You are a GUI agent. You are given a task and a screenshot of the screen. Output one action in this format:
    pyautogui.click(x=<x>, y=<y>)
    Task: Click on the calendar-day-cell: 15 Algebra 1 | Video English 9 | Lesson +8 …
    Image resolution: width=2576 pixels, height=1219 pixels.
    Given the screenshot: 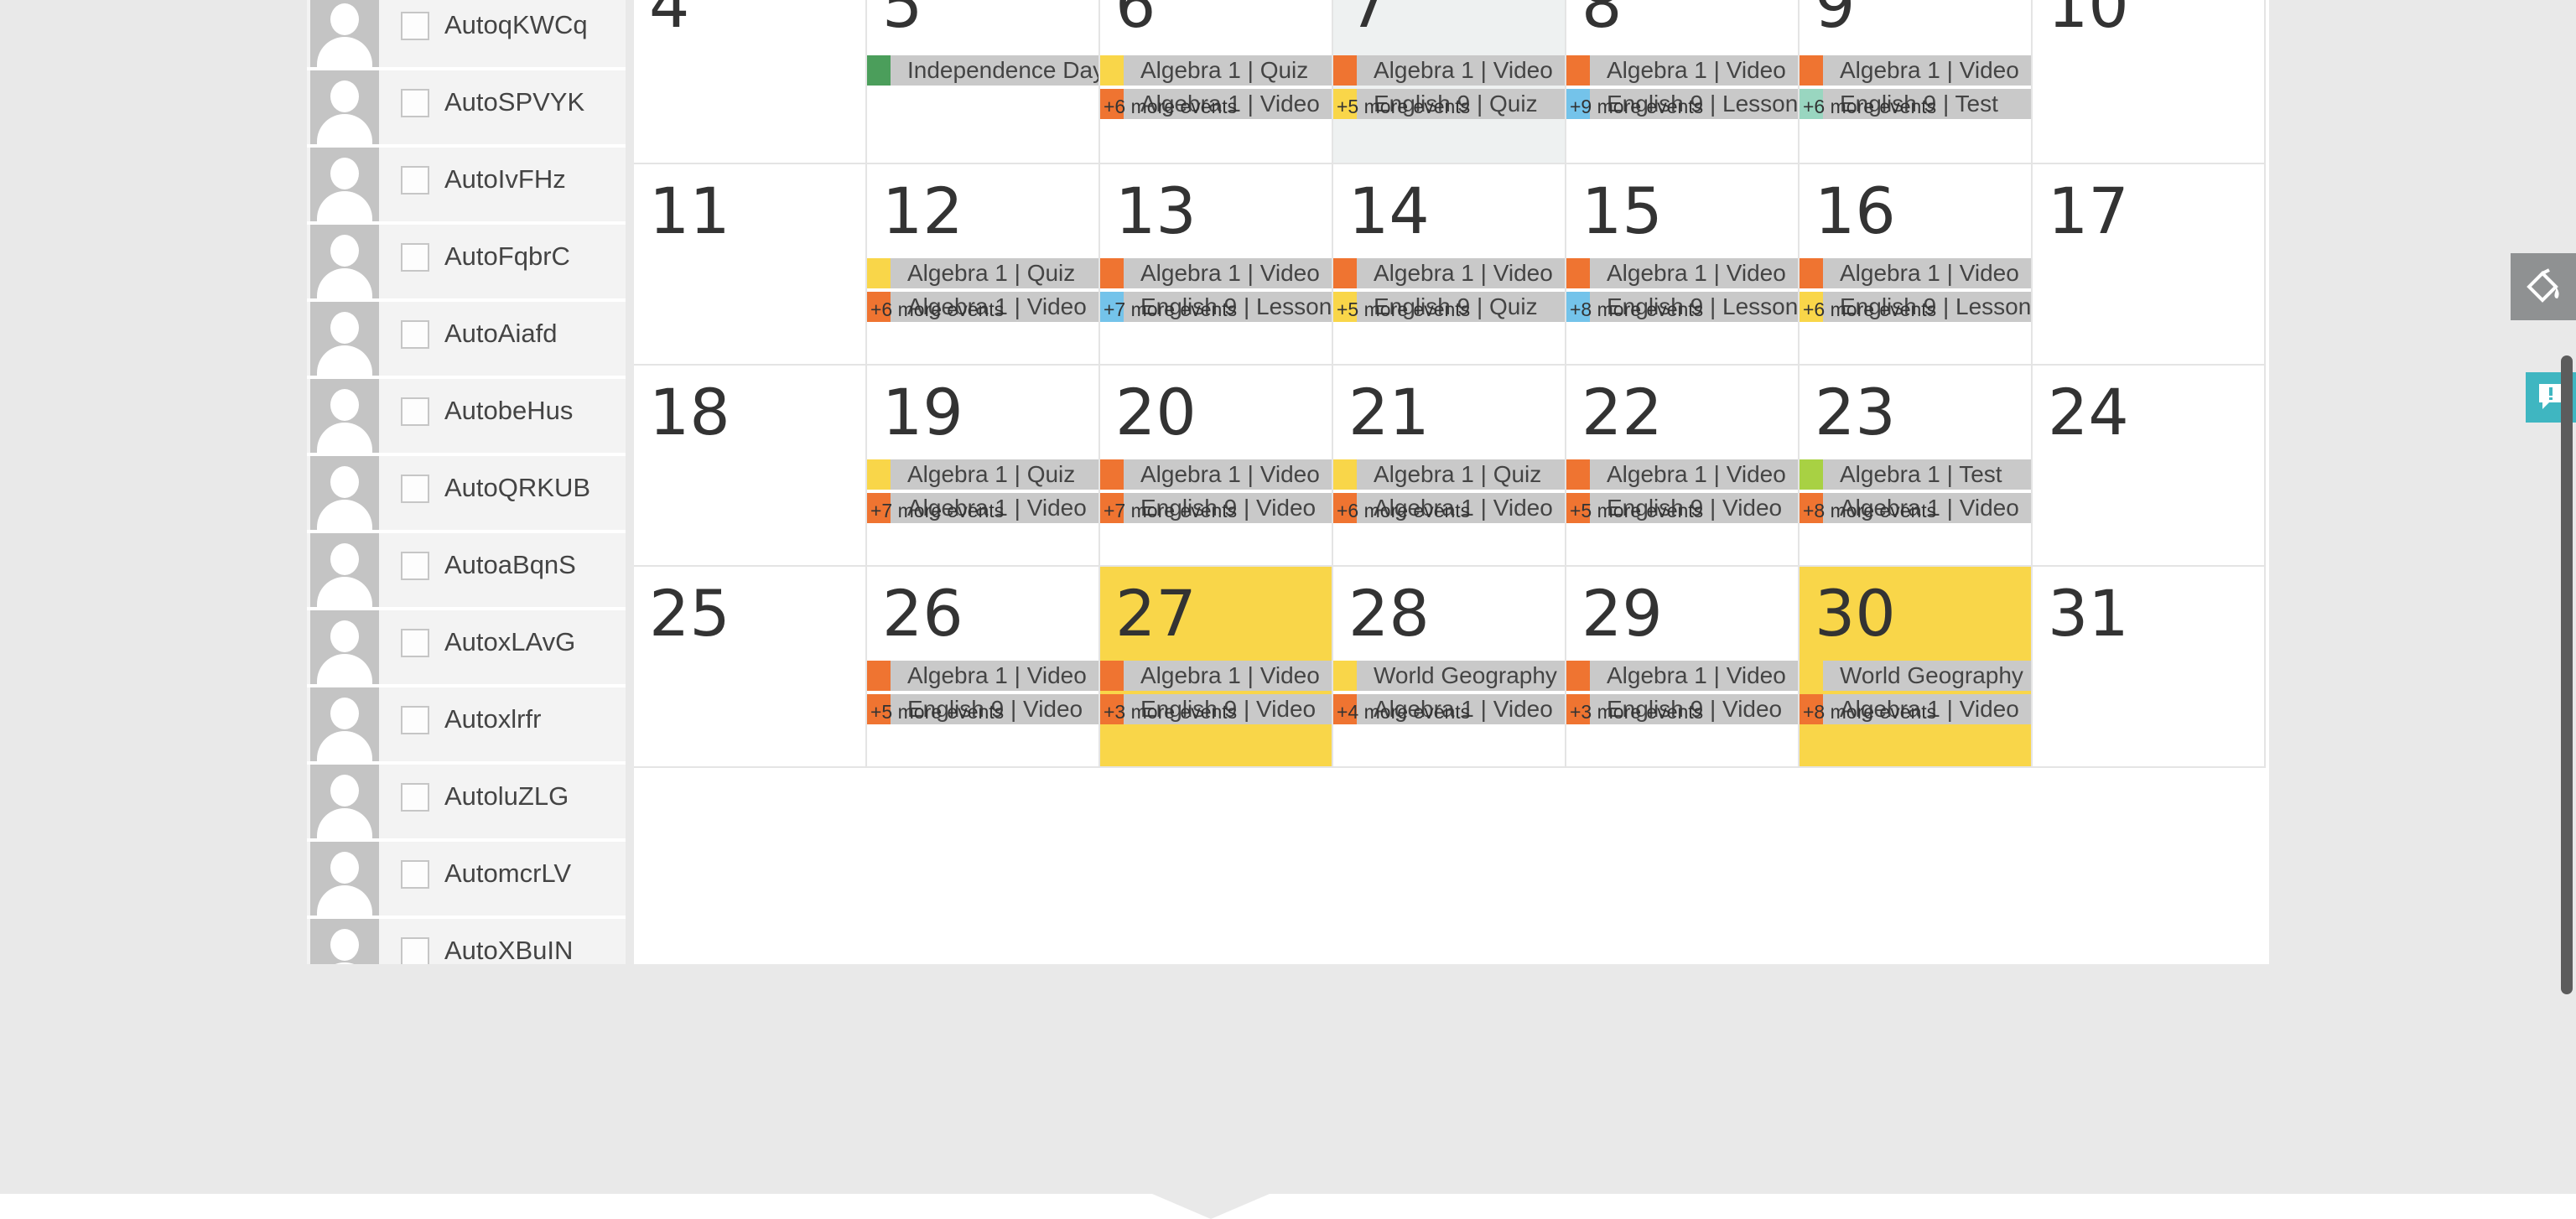 What is the action you would take?
    pyautogui.click(x=1683, y=265)
    